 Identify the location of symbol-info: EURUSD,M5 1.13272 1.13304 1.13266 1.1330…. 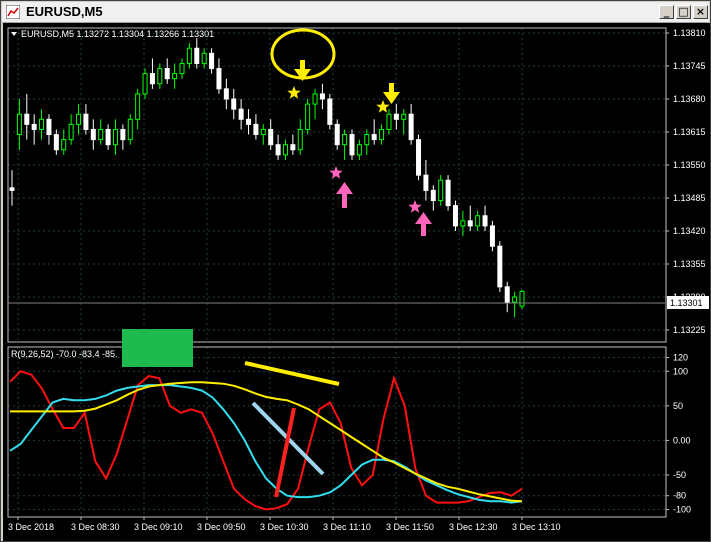
(117, 34).